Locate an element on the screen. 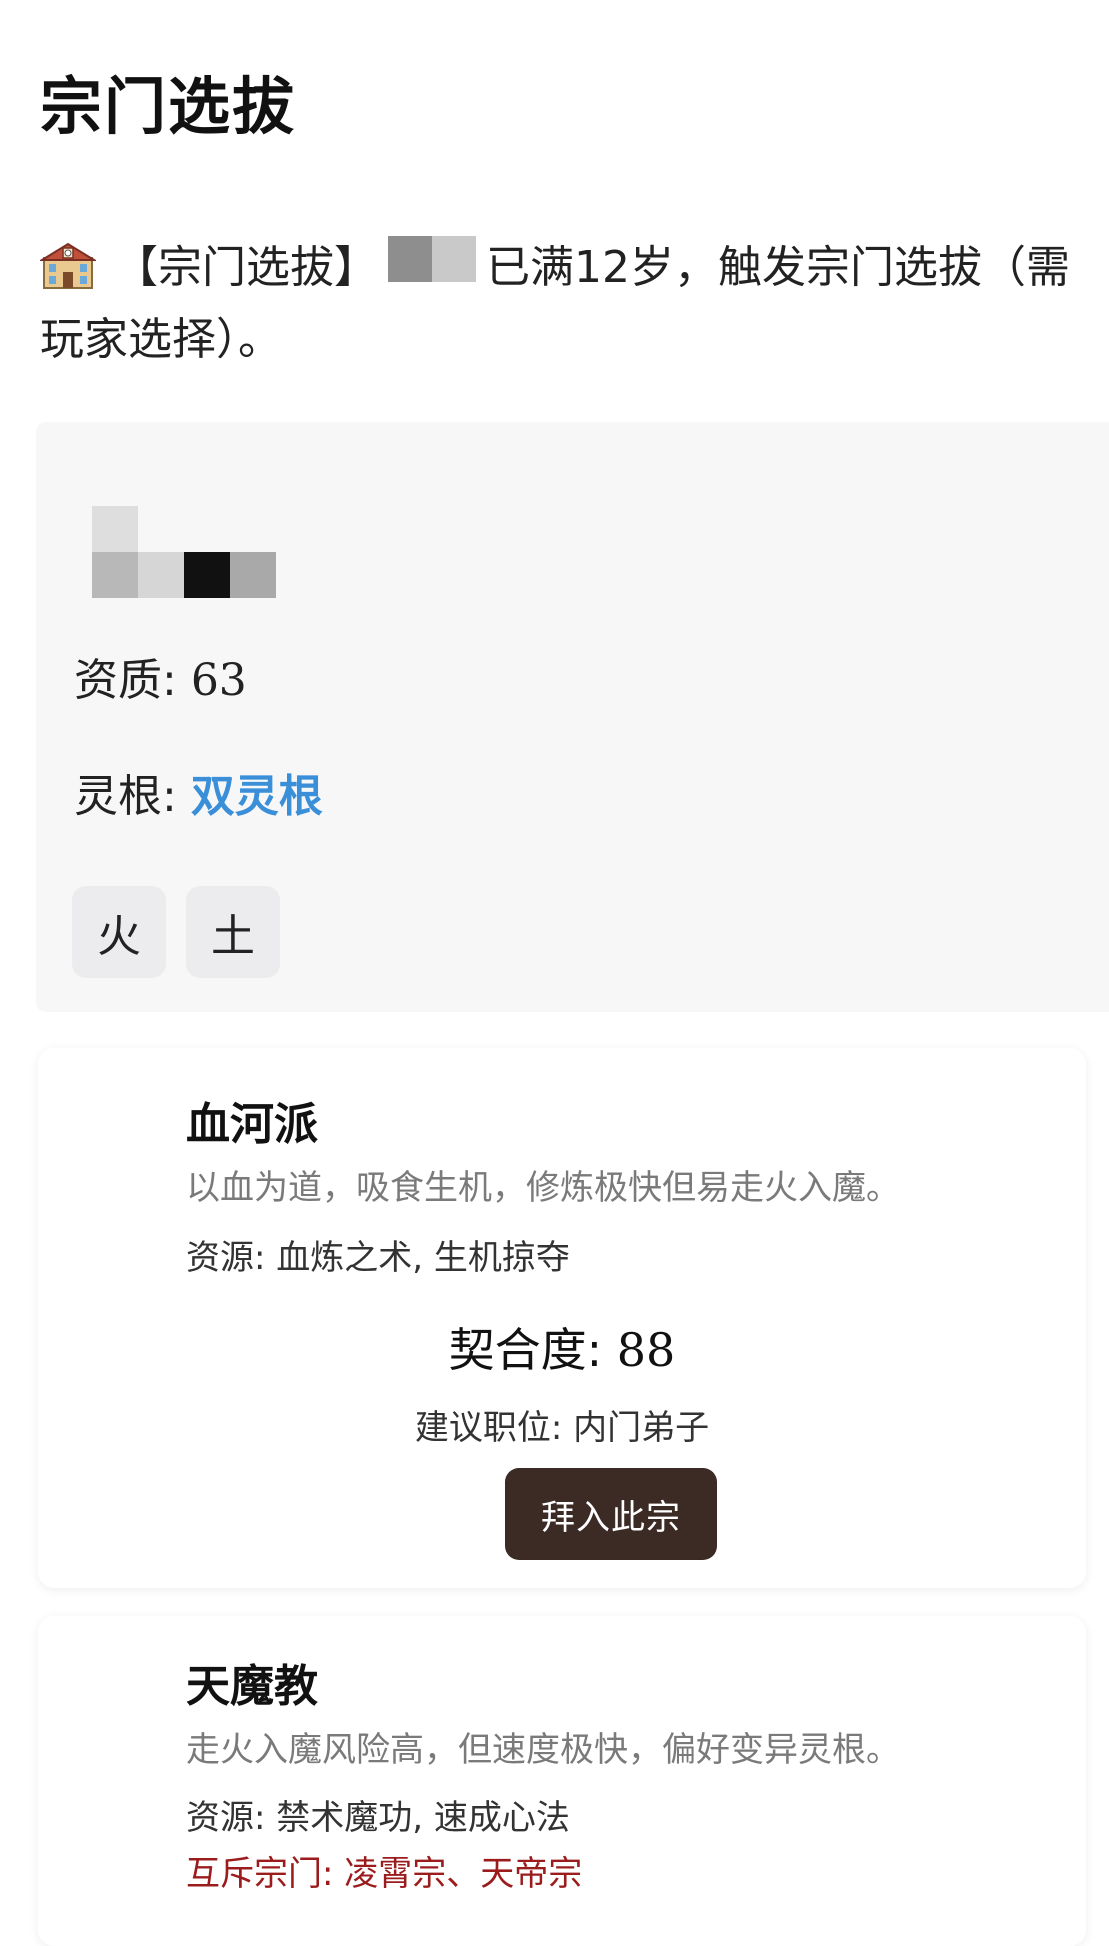 This screenshot has height=1946, width=1109. element-chip-earth: 土 is located at coordinates (233, 932).